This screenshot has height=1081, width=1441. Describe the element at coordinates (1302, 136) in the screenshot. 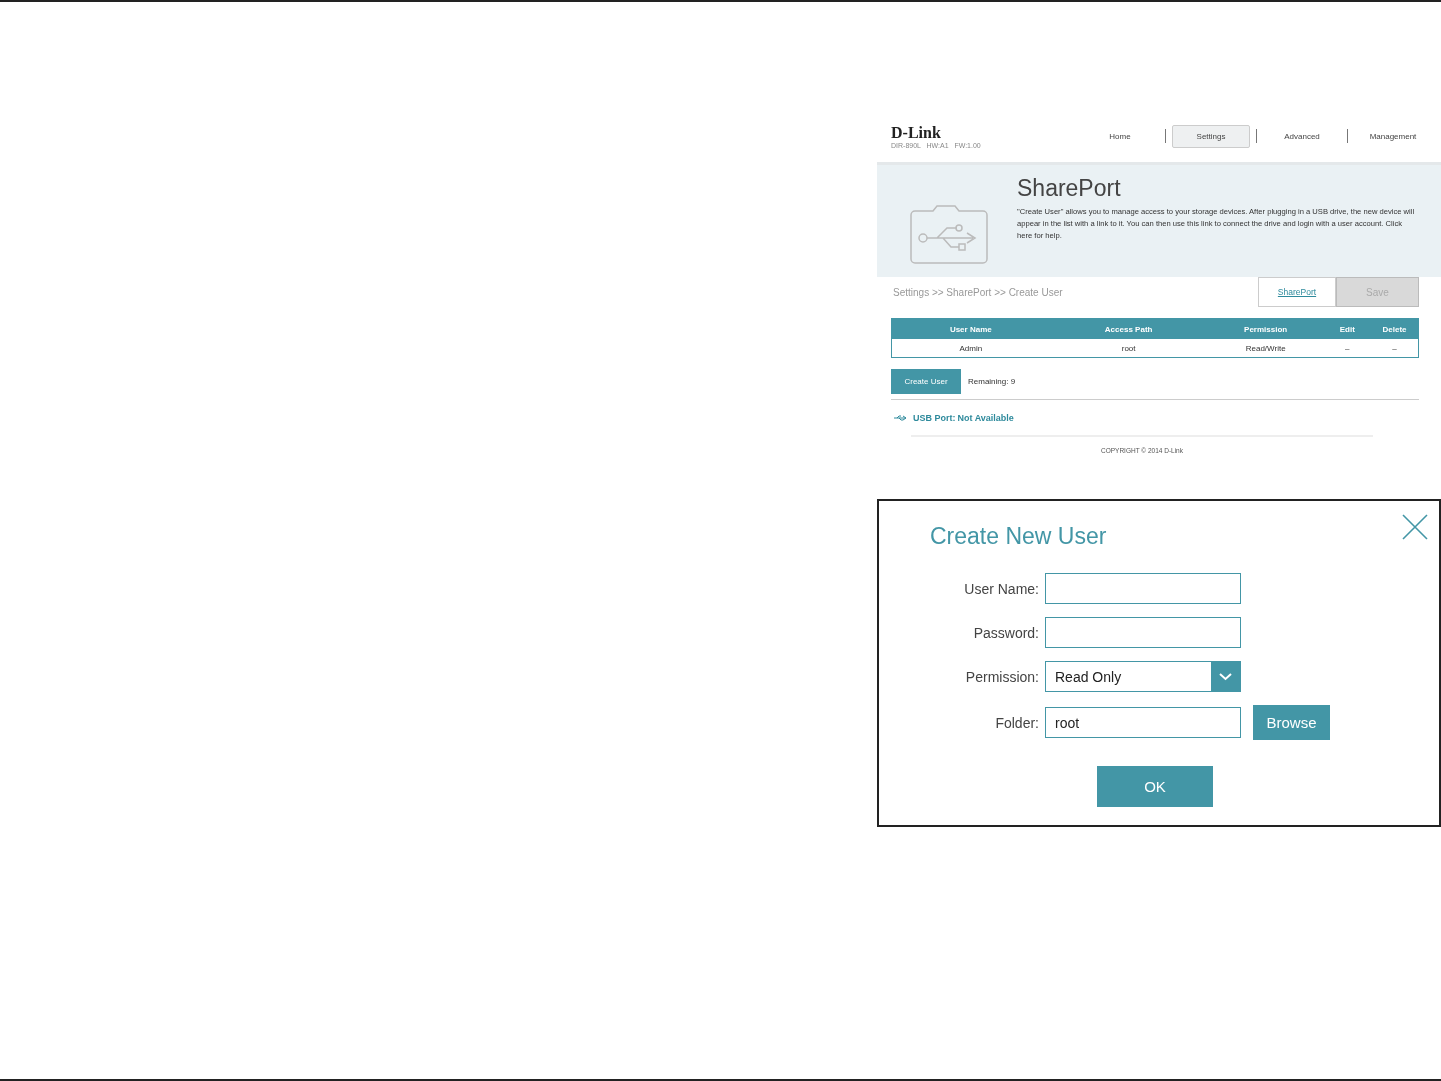

I see `nav-tab: Advanced` at that location.